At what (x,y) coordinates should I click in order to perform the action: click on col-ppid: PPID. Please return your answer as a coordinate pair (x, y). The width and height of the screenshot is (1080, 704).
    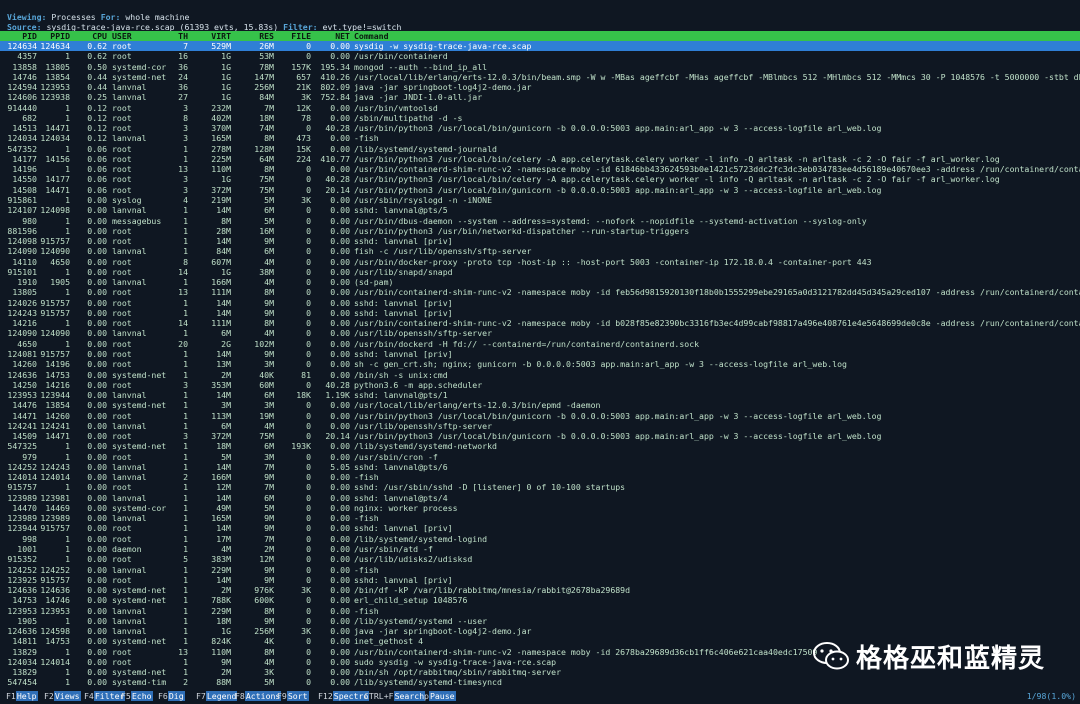
    Looking at the image, I should click on (53, 36).